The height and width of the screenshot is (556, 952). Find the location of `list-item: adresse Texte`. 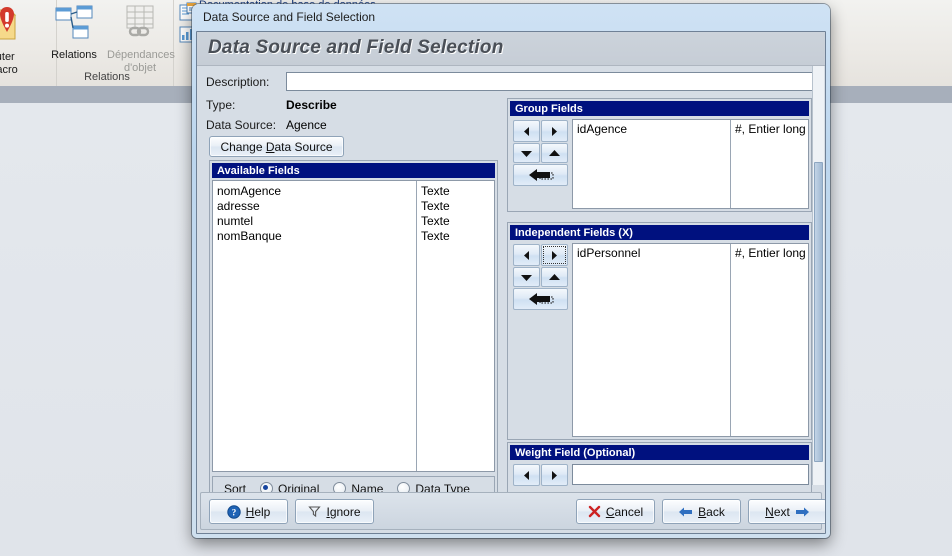

list-item: adresse Texte is located at coordinates (353, 206).